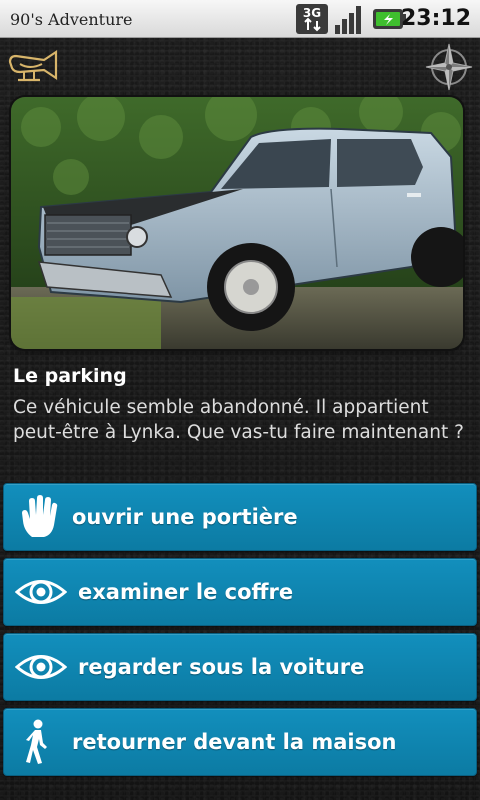 This screenshot has width=480, height=800. I want to click on action-return-house-button: retourner devant la maison, so click(240, 742).